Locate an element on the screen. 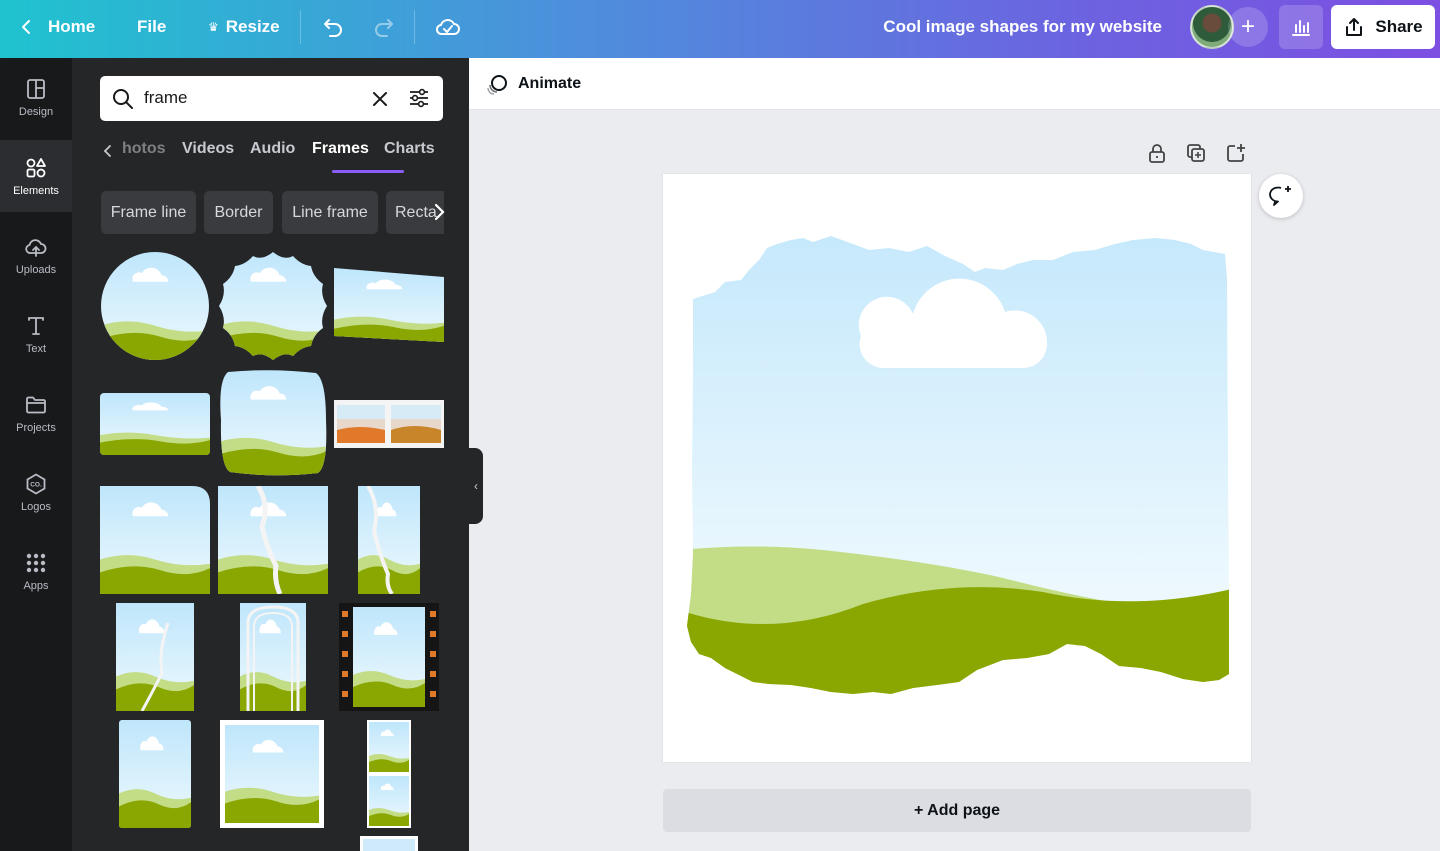 The image size is (1440, 851). crown-icon: ♛ is located at coordinates (213, 27).